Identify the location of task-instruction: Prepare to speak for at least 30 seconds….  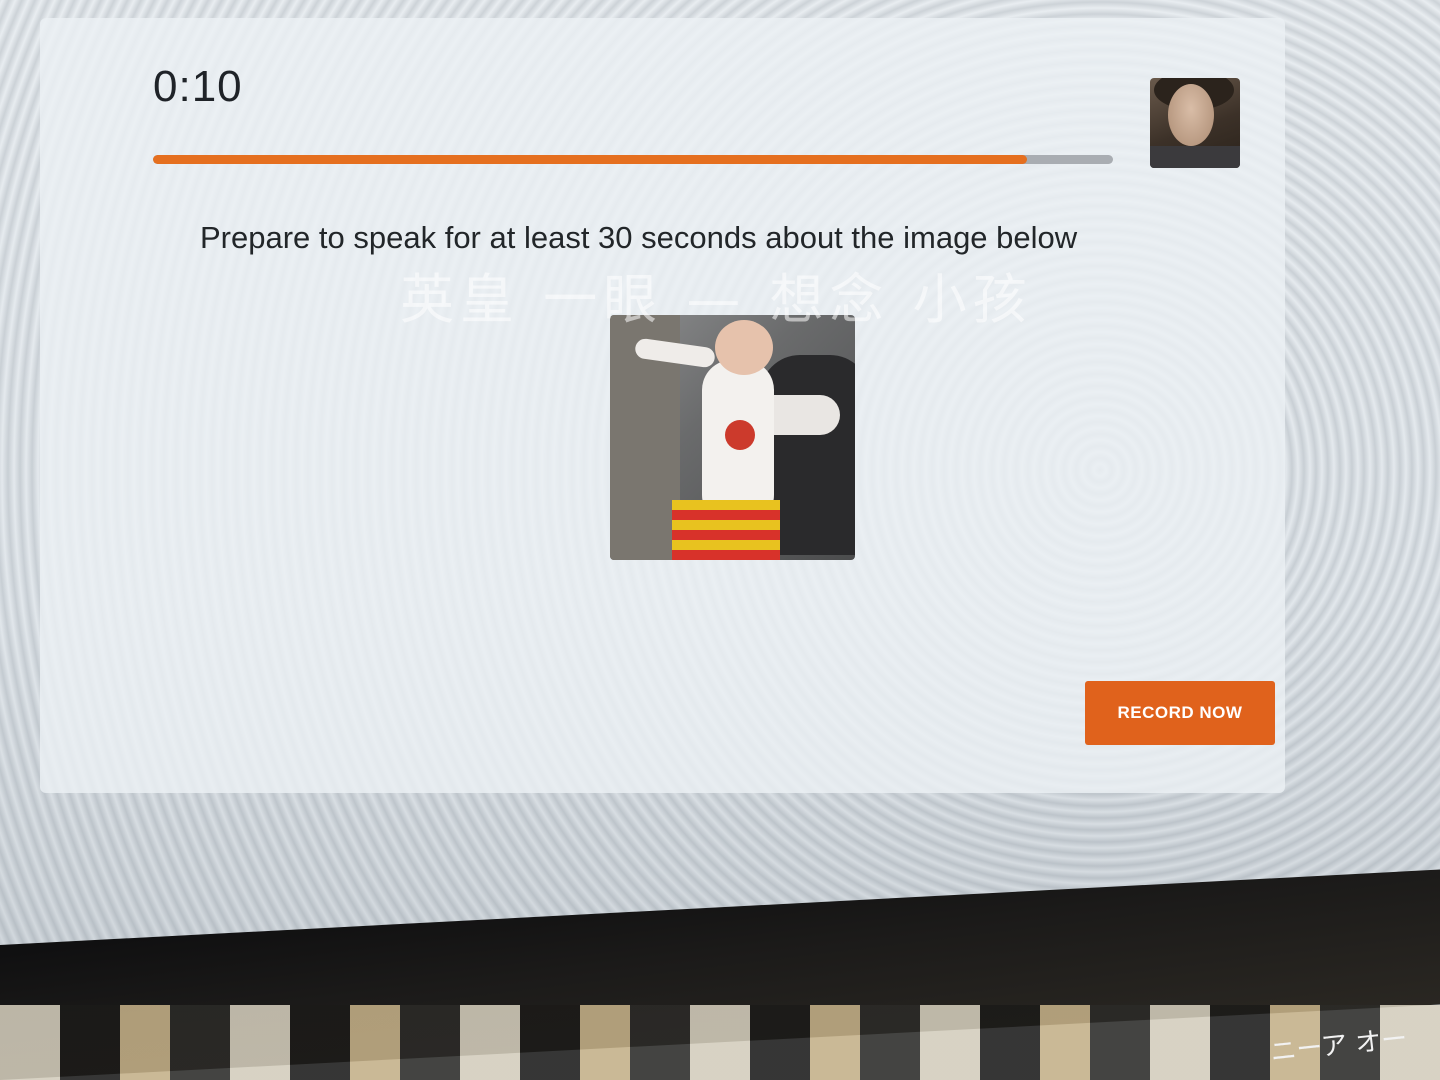
(639, 237).